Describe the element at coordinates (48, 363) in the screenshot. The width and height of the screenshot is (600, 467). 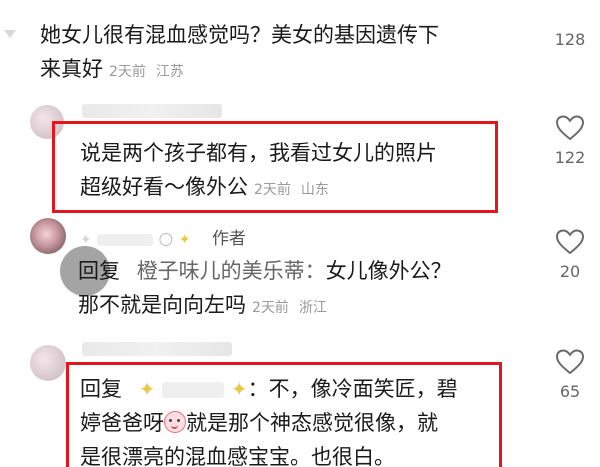
I see `avatar` at that location.